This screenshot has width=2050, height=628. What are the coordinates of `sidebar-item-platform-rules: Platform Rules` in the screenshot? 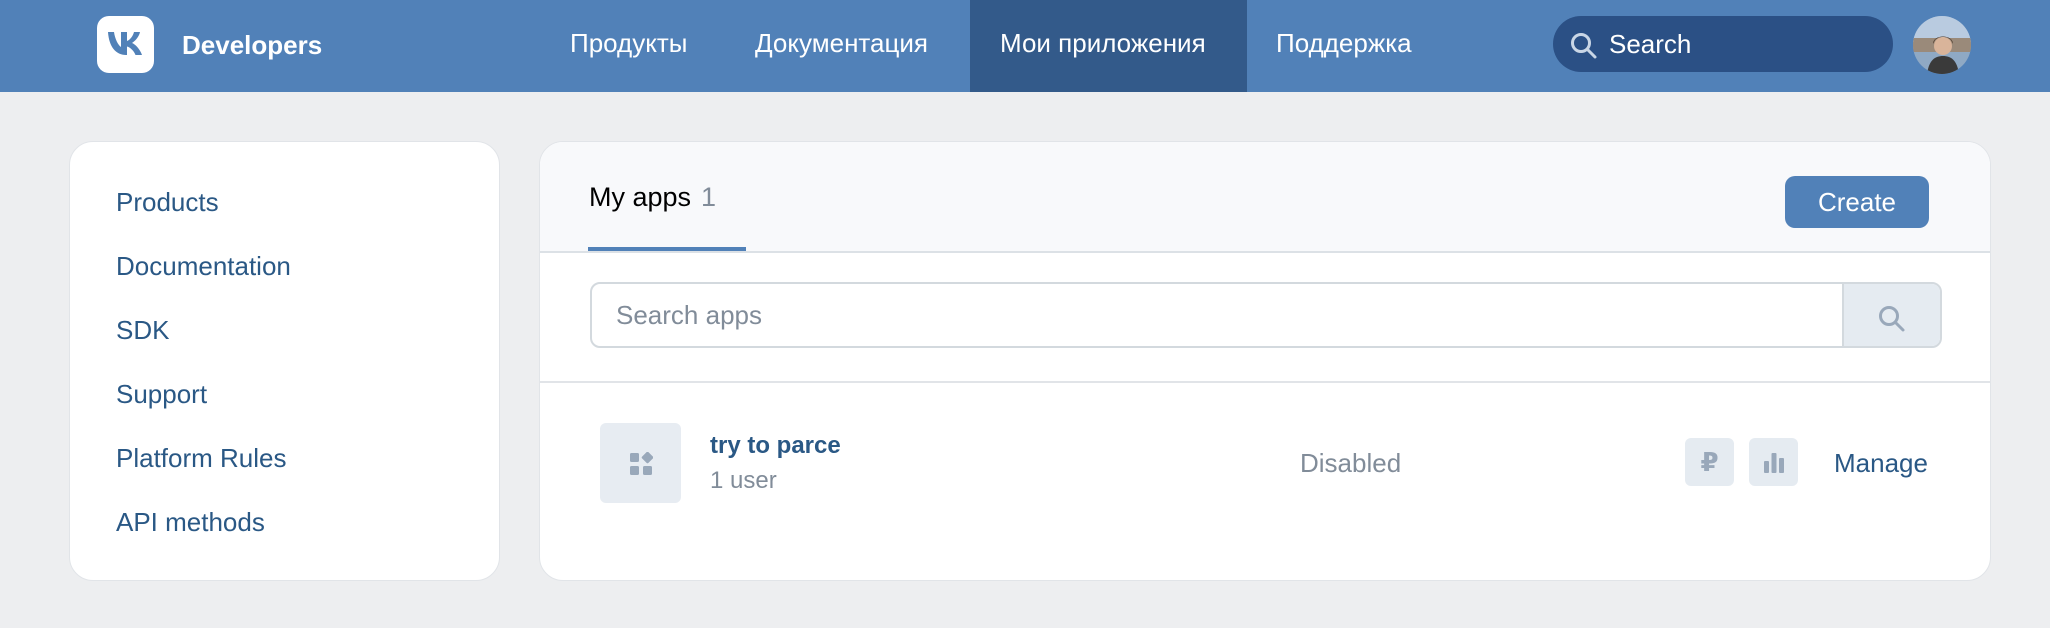 It's located at (201, 458).